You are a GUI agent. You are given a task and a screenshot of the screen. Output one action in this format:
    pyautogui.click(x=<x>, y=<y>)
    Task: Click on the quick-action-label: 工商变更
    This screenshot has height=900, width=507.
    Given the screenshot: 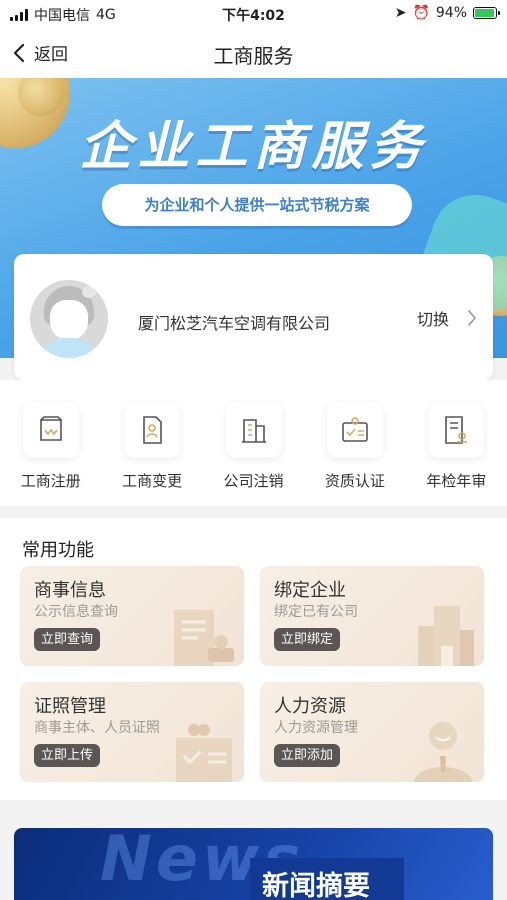 What is the action you would take?
    pyautogui.click(x=152, y=481)
    